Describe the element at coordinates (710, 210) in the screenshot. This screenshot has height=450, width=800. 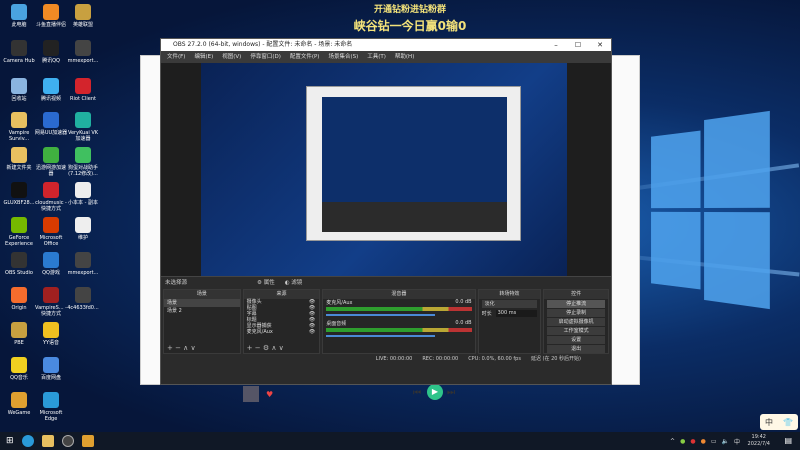
I see `windows-logo-wallpaper` at that location.